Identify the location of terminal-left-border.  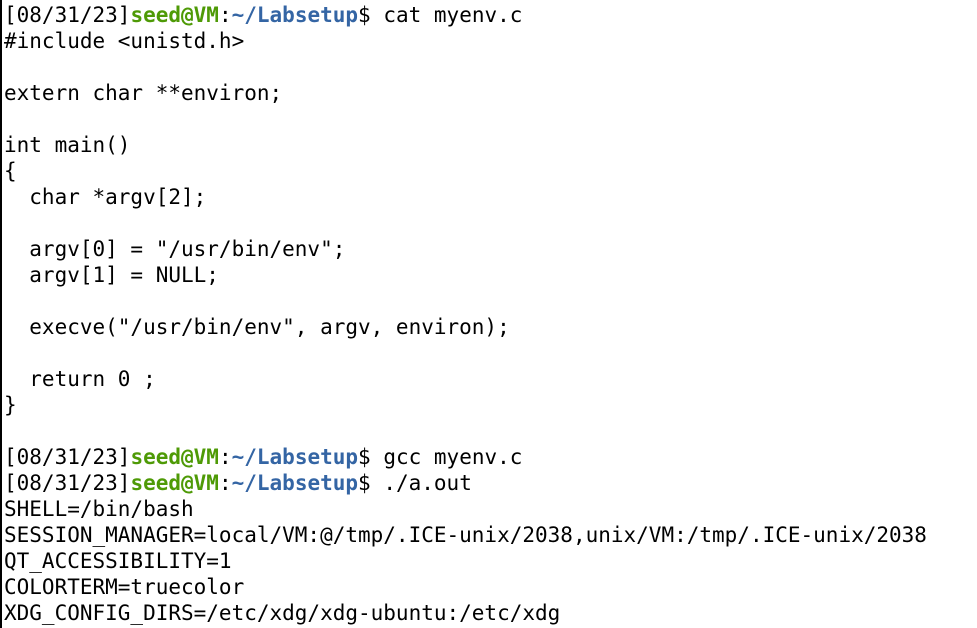
(1, 314).